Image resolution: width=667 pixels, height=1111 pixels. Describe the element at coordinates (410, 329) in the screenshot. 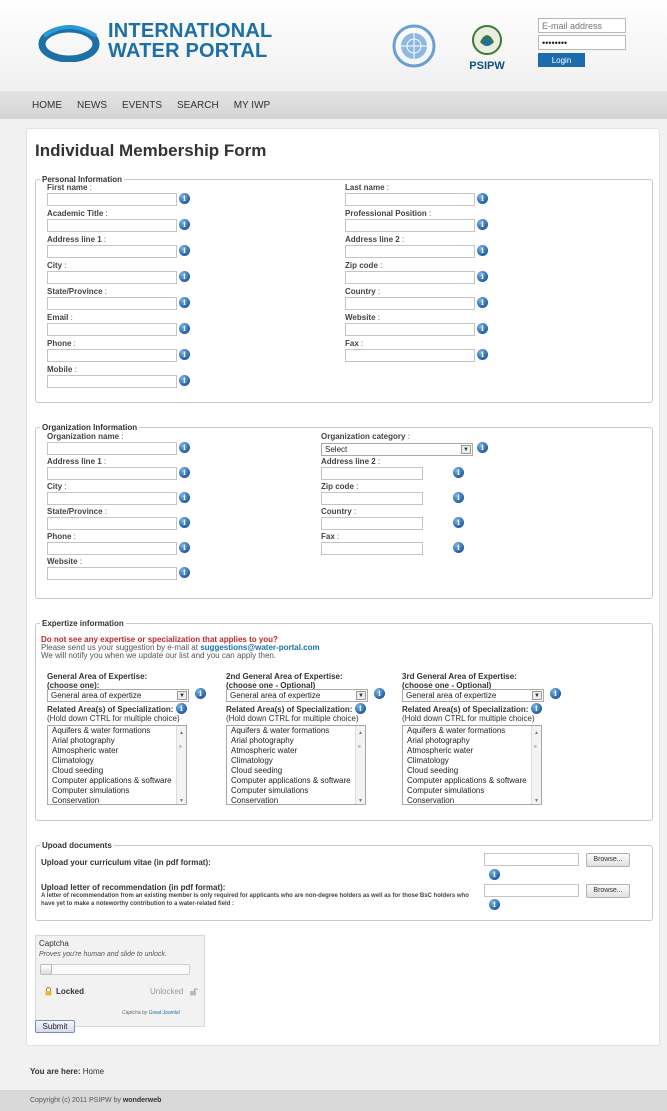

I see `personal-website-input` at that location.